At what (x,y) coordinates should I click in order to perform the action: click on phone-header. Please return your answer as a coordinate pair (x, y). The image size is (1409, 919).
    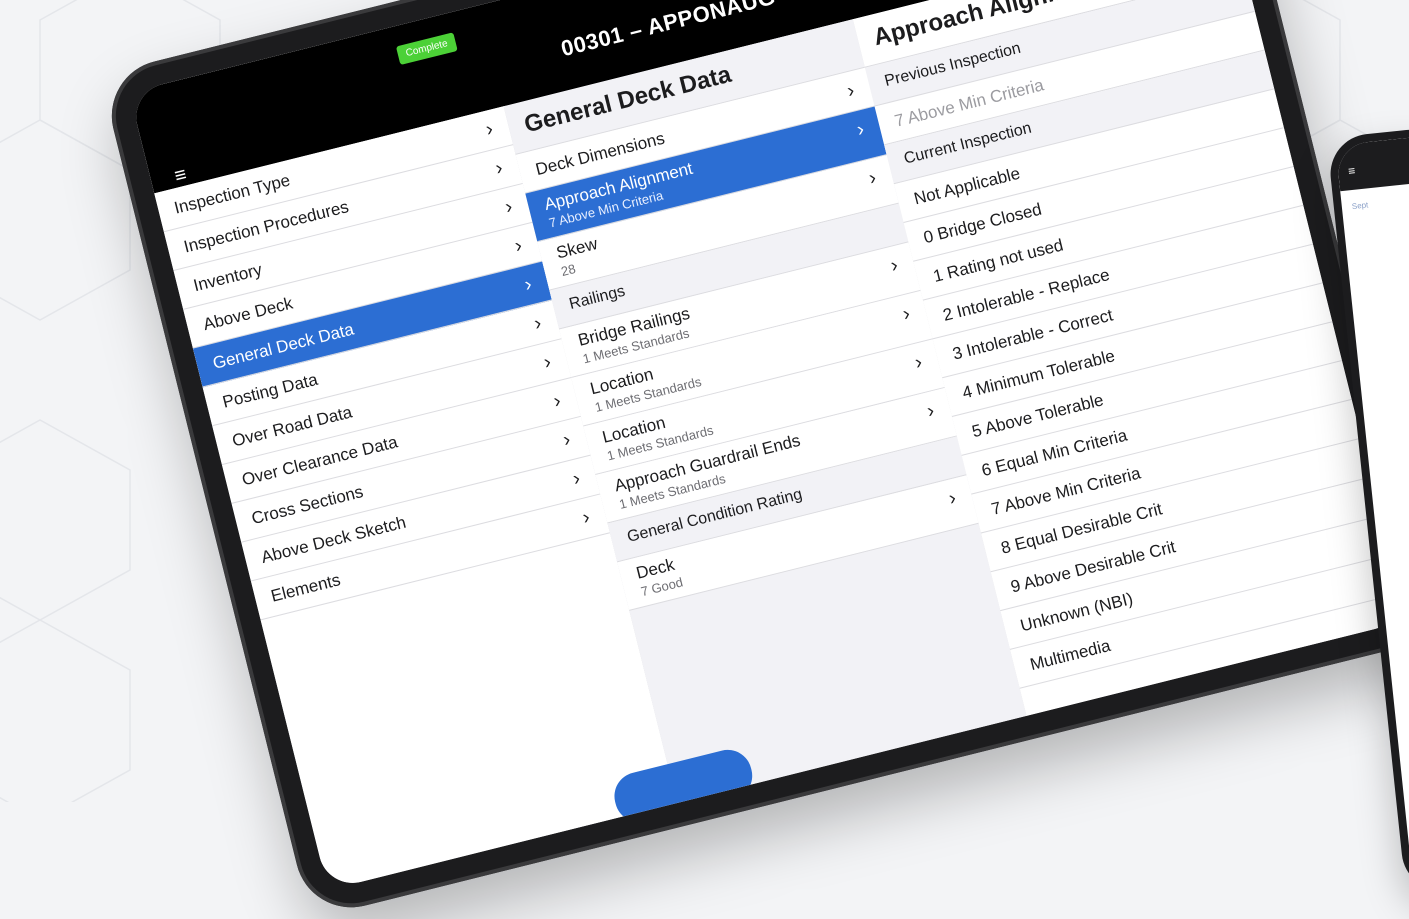
    Looking at the image, I should click on (1372, 163).